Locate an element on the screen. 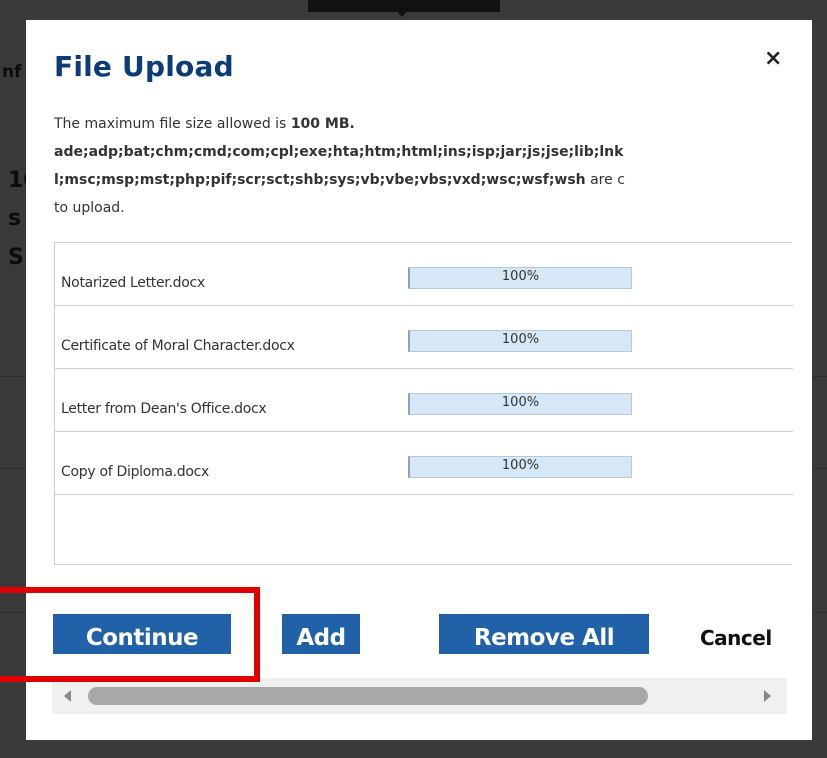 The image size is (827, 758). continue-button-highlight is located at coordinates (130, 634).